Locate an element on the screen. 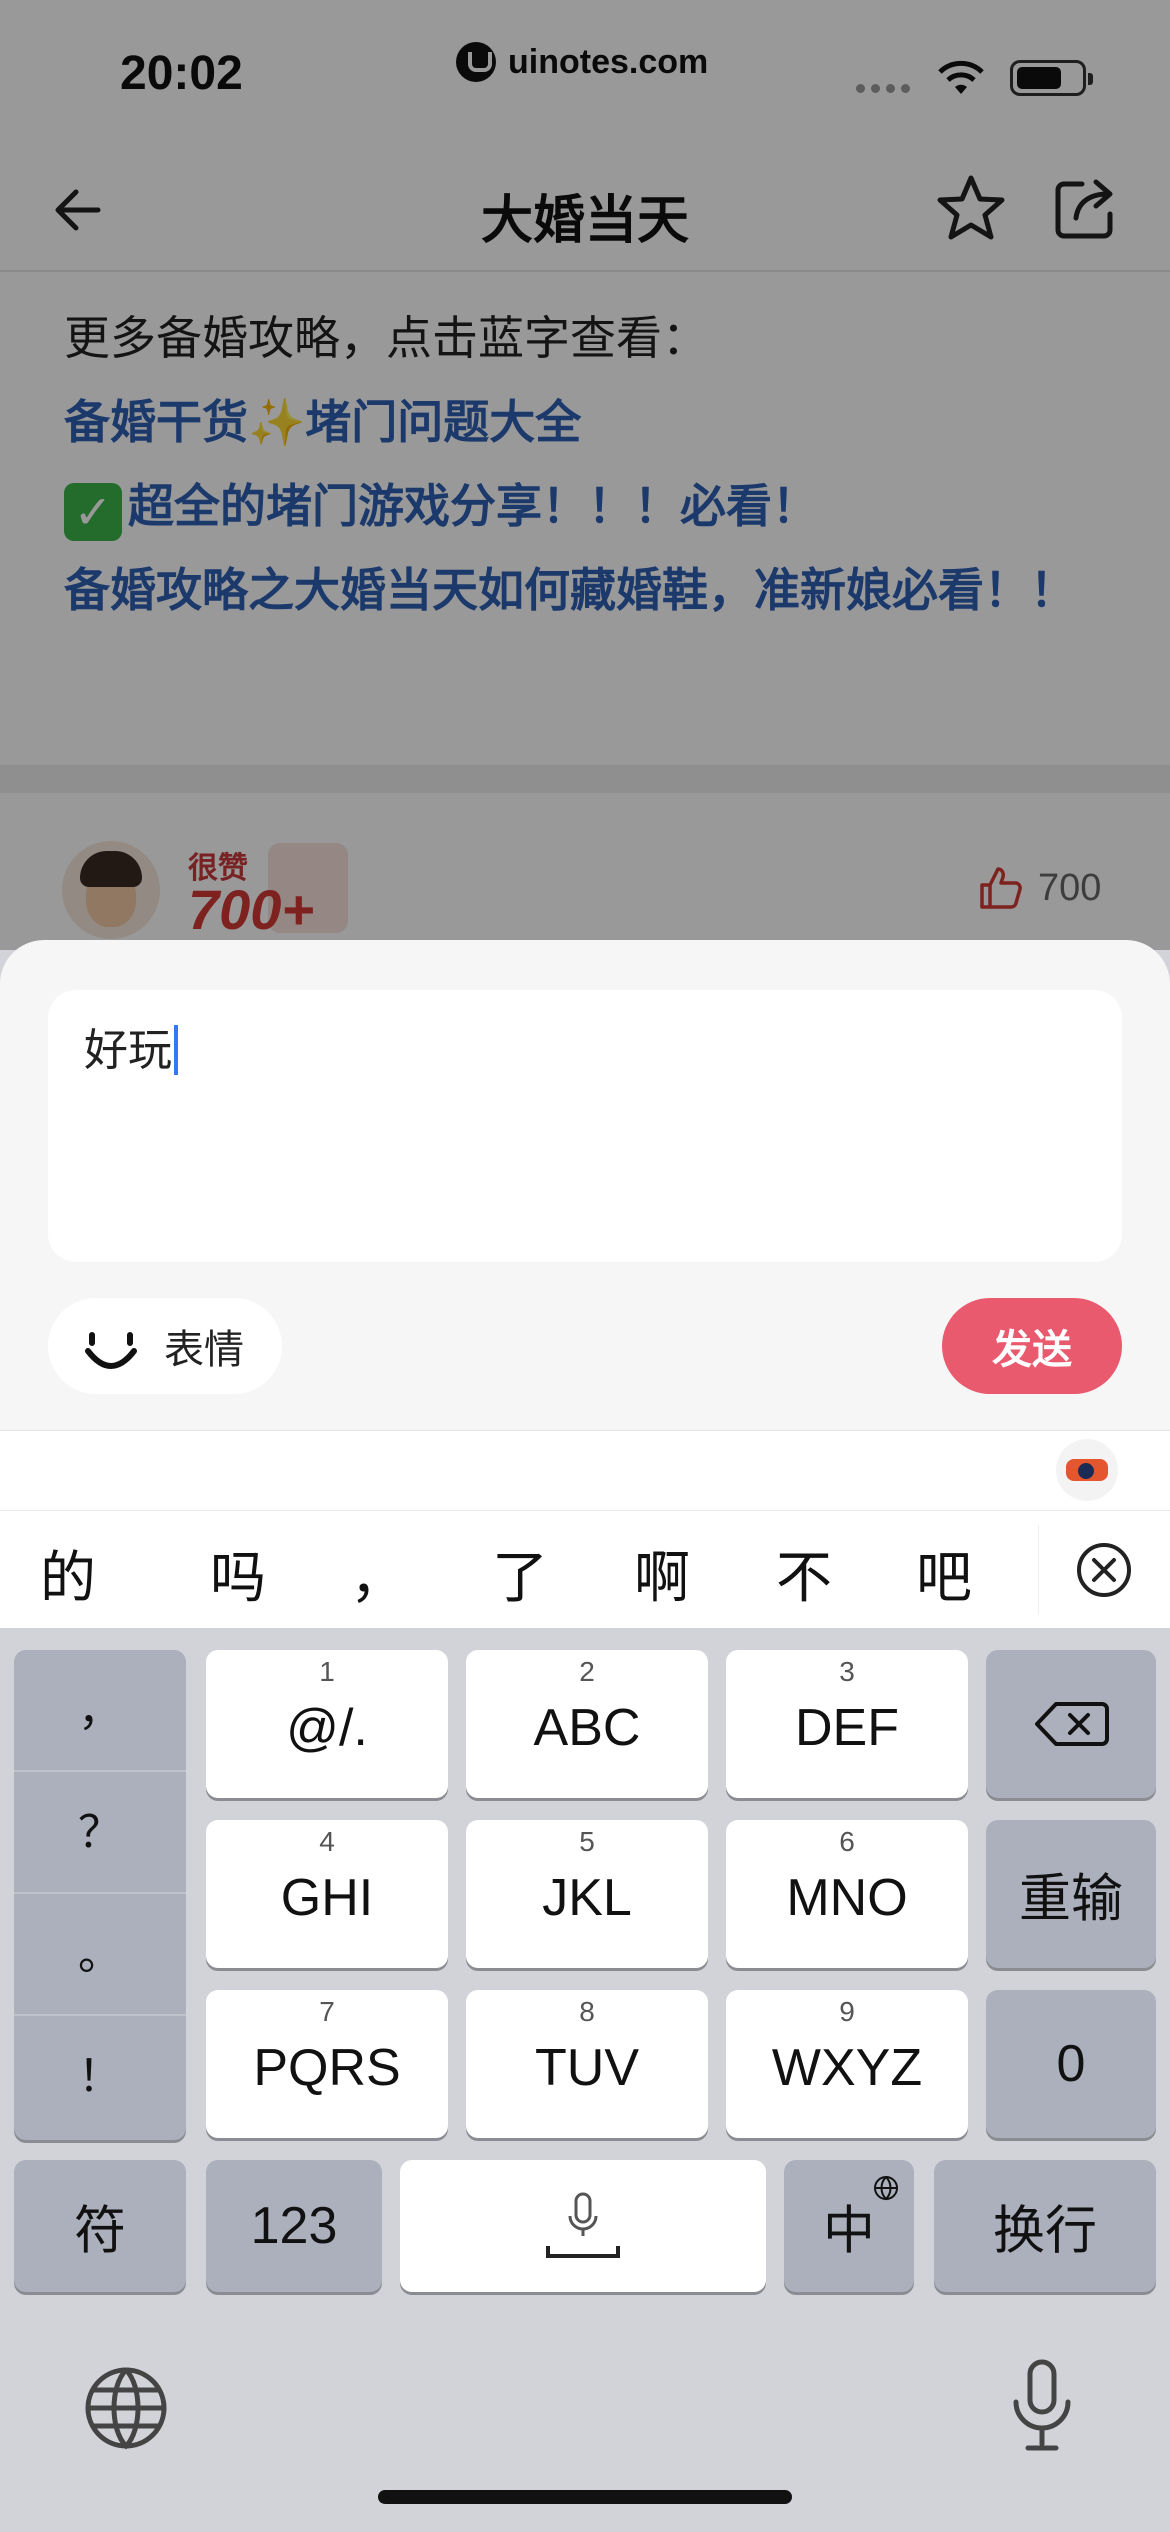  key-number: 7 is located at coordinates (327, 2011).